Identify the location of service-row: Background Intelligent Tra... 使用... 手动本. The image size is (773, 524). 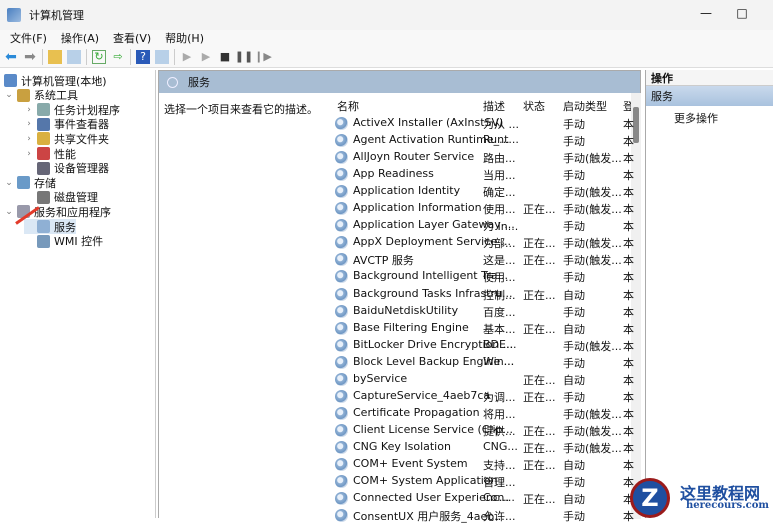
(481, 276).